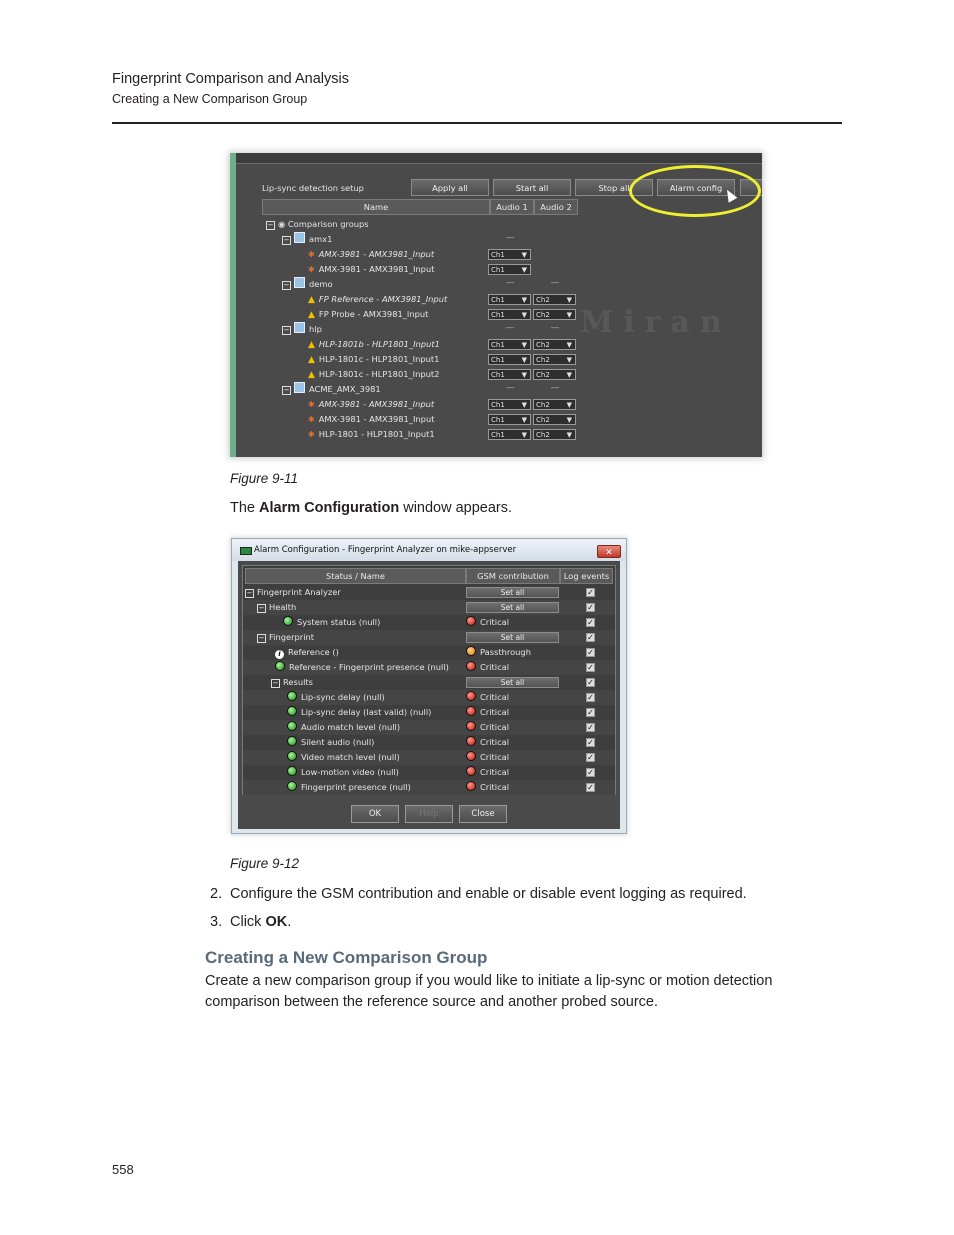 The image size is (954, 1235). I want to click on row-name: System status (null), so click(331, 622).